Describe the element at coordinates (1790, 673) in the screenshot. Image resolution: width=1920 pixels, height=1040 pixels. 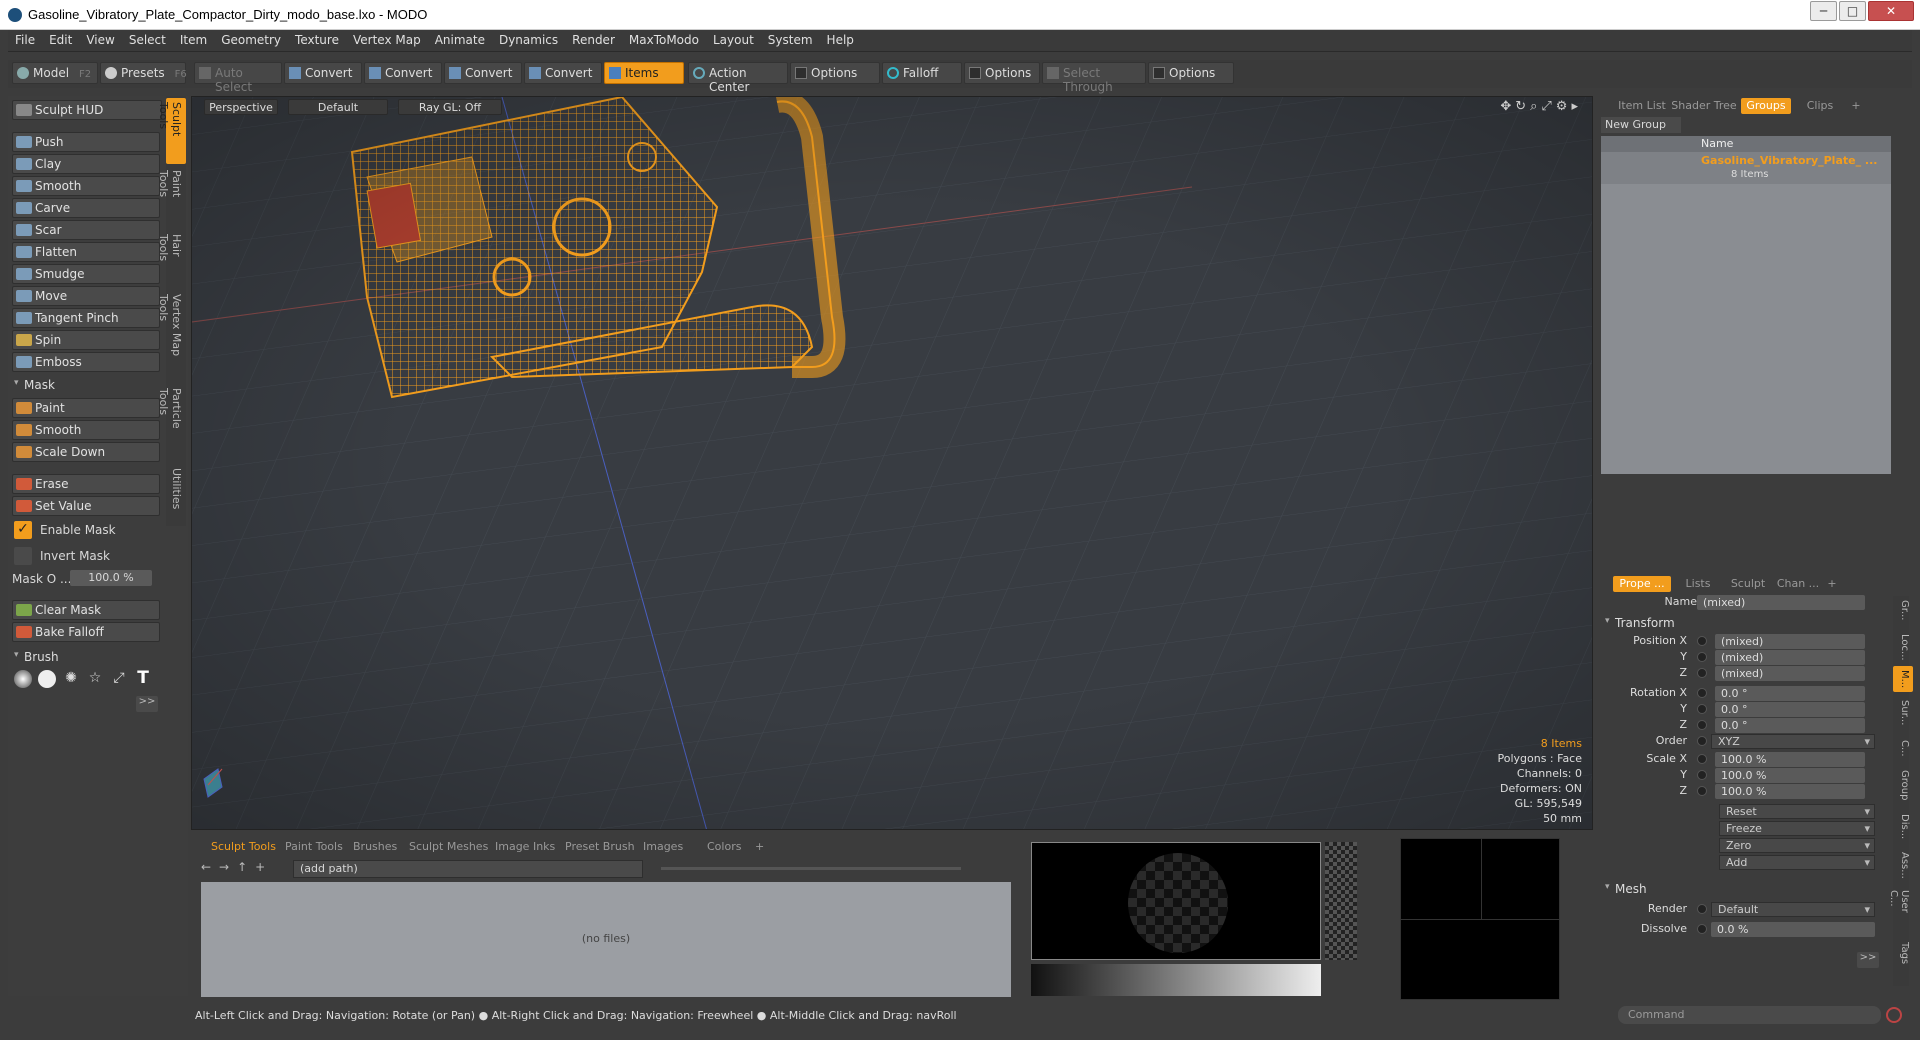
I see `position-z-field: (mixed)` at that location.